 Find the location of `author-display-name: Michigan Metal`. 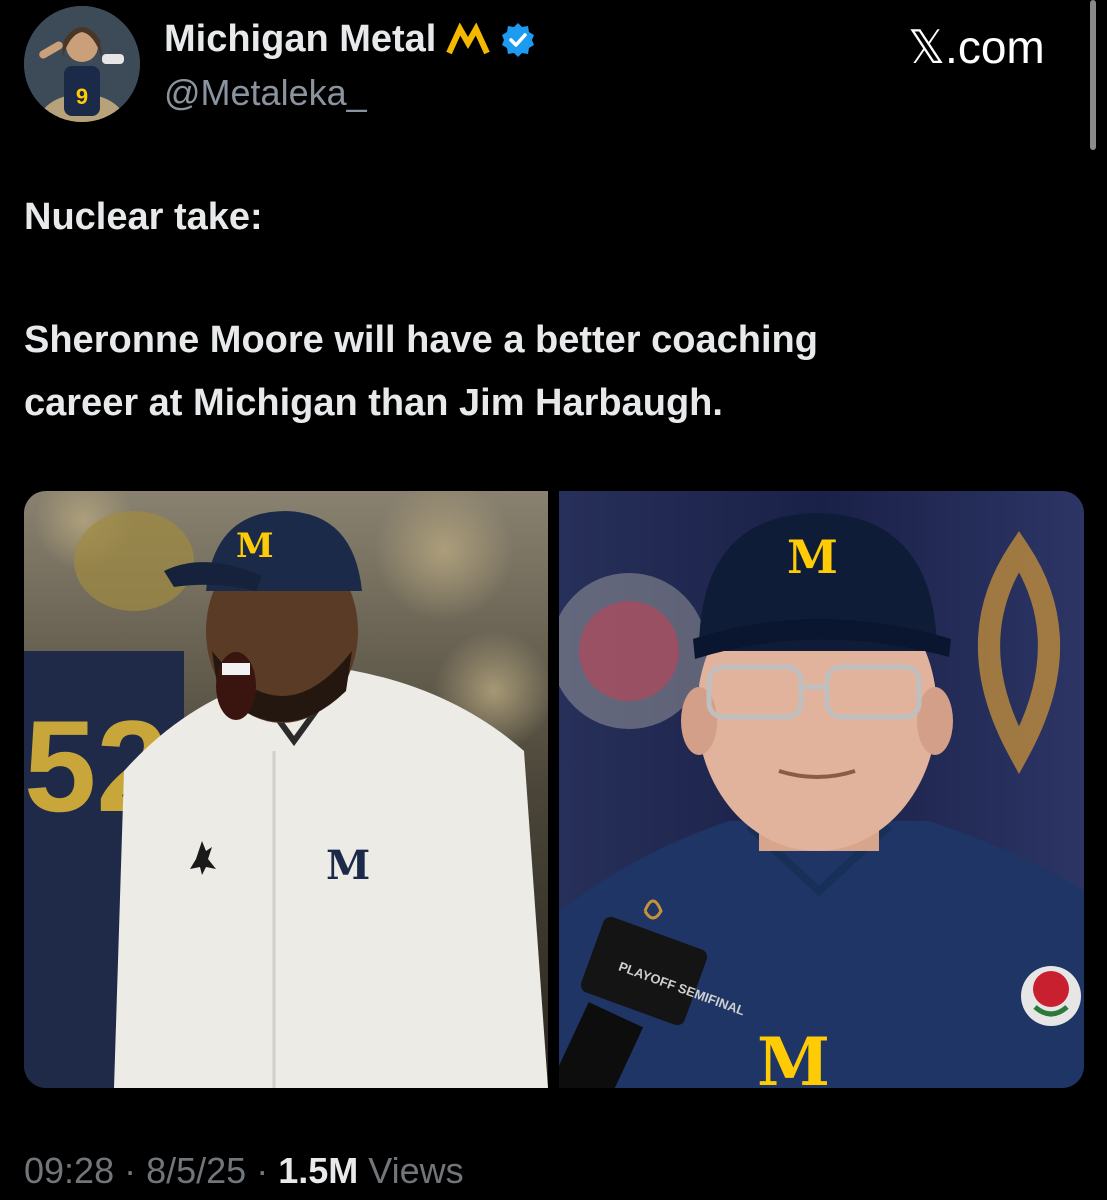

author-display-name: Michigan Metal is located at coordinates (300, 39).